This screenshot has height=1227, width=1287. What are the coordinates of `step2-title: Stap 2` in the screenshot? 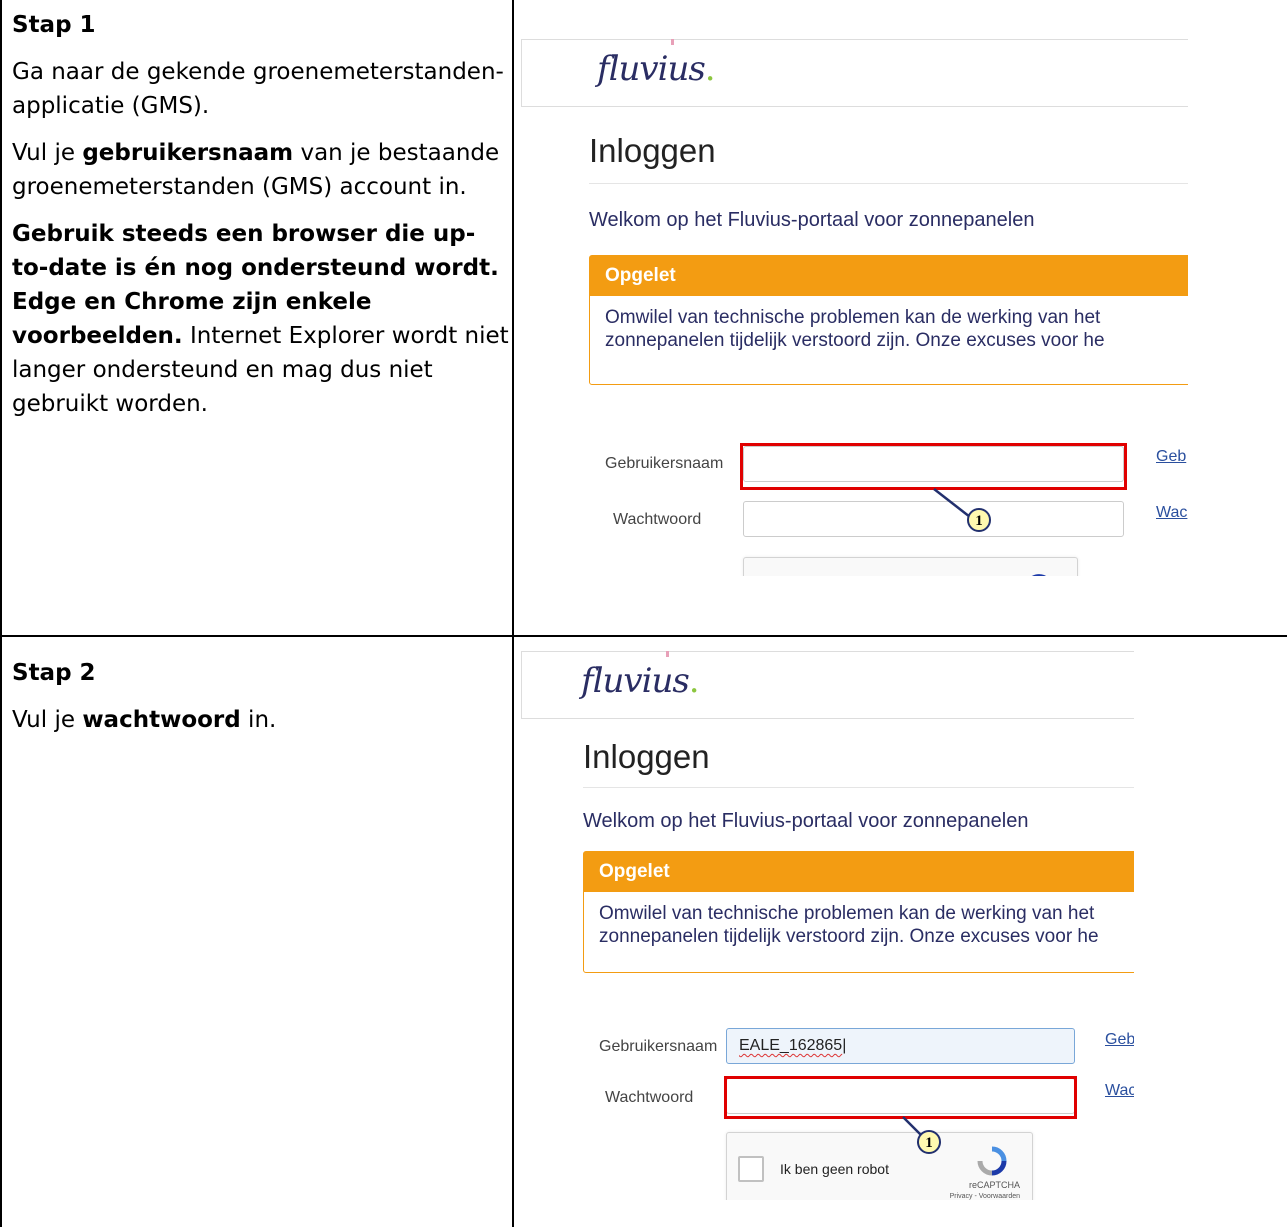 It's located at (54, 673).